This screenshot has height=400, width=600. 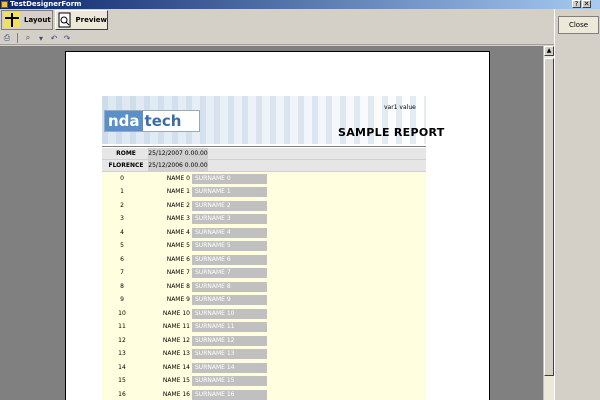 I want to click on logo-part-tech: tech, so click(x=163, y=121).